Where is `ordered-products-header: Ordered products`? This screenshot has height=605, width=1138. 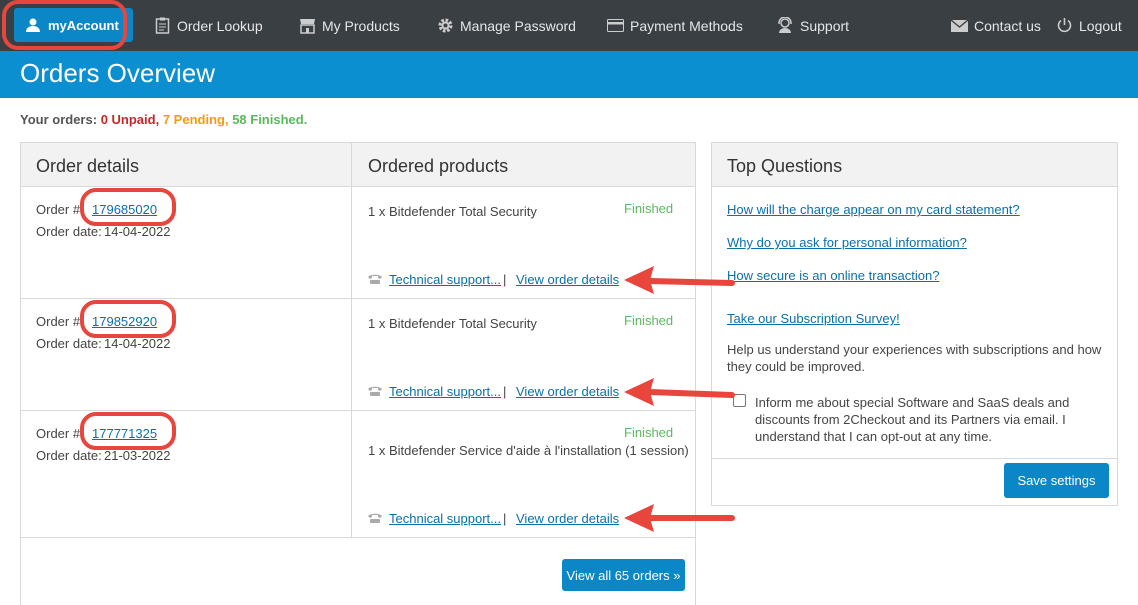 ordered-products-header: Ordered products is located at coordinates (523, 165).